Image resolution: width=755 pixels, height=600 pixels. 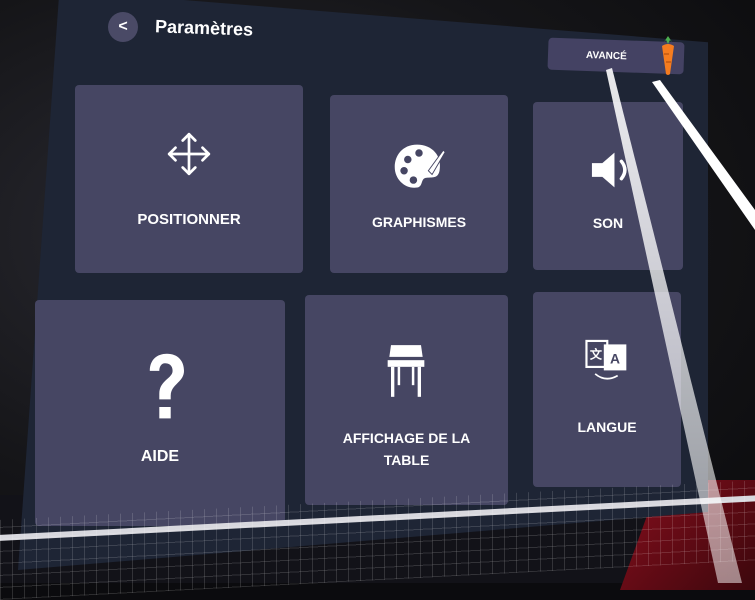 I want to click on advanced-label: AVANCÉ, so click(x=606, y=55).